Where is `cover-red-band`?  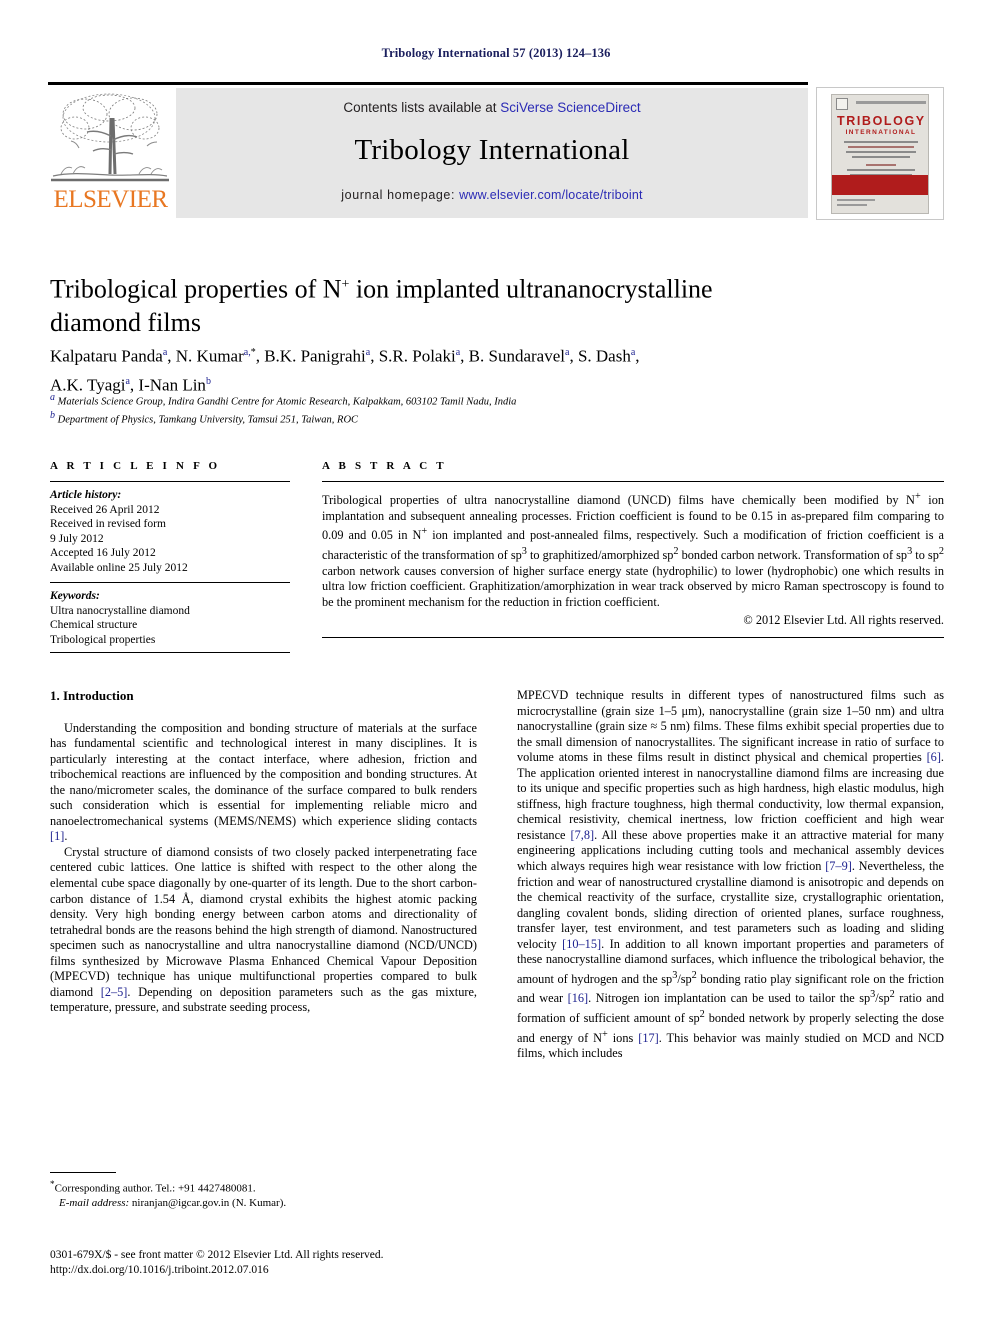
cover-red-band is located at coordinates (880, 185).